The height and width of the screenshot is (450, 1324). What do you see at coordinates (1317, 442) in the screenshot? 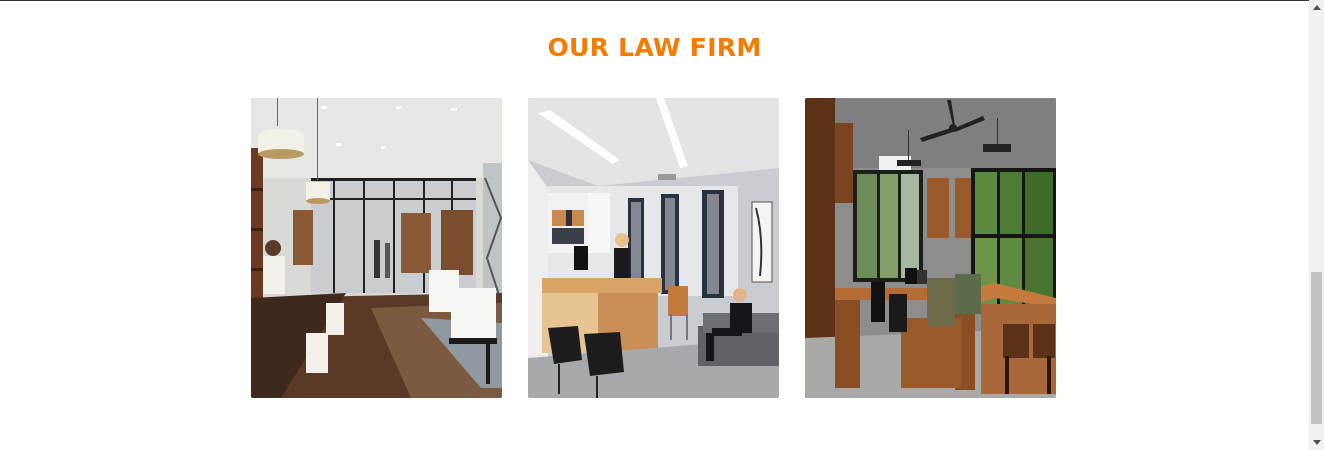
I see `scroll-down-arrow-icon` at bounding box center [1317, 442].